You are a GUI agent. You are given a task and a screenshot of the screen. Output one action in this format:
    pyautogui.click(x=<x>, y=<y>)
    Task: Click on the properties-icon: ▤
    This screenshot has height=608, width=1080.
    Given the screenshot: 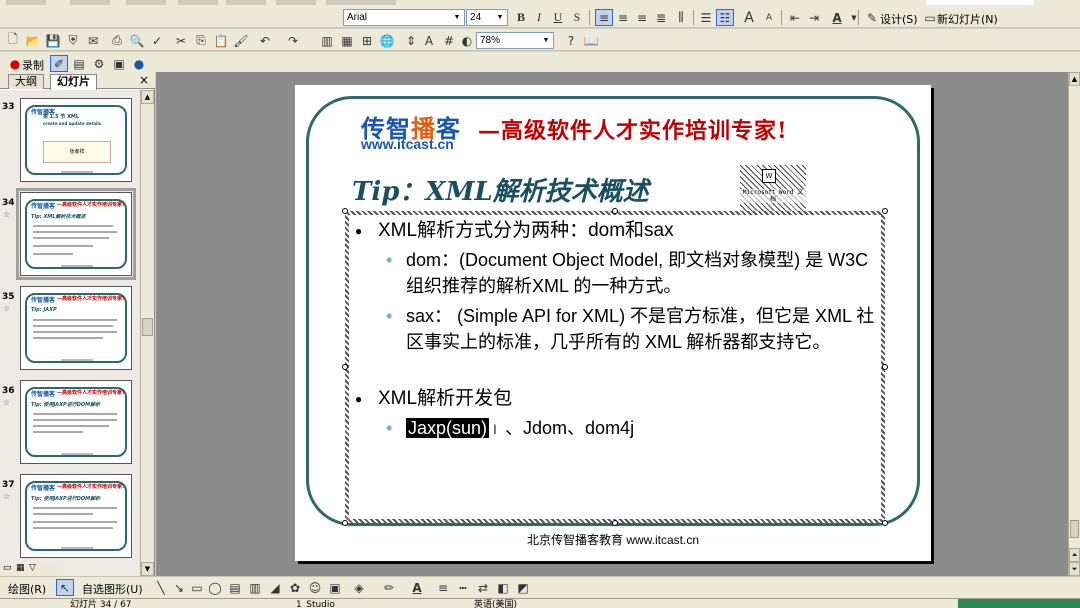 What is the action you would take?
    pyautogui.click(x=79, y=63)
    